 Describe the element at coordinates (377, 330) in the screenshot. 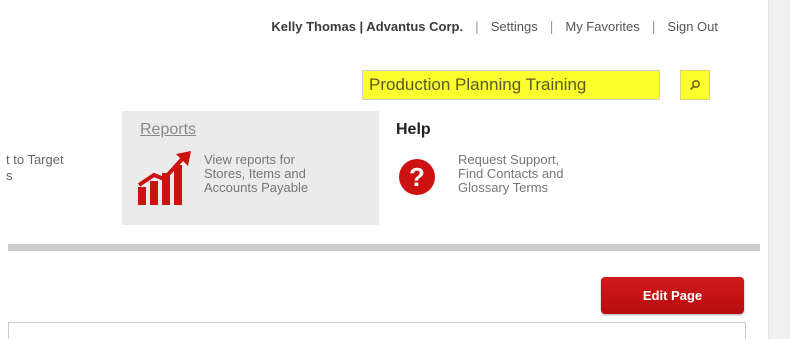

I see `content-panel` at that location.